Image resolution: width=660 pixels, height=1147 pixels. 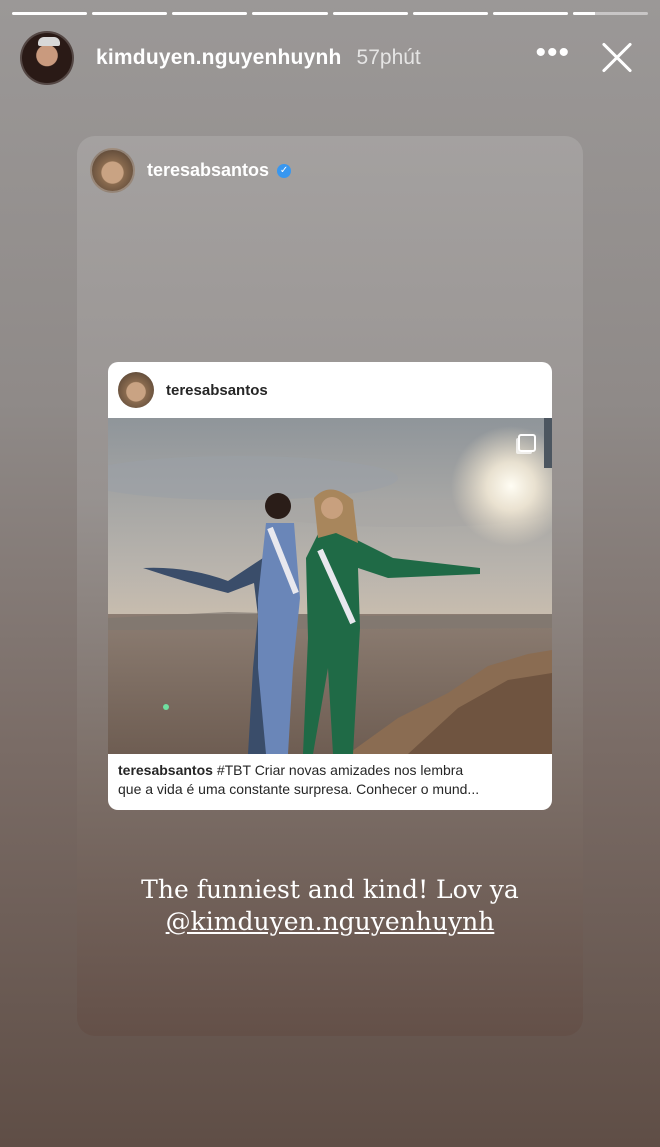 I want to click on caption-username: teresabsantos, so click(x=165, y=770).